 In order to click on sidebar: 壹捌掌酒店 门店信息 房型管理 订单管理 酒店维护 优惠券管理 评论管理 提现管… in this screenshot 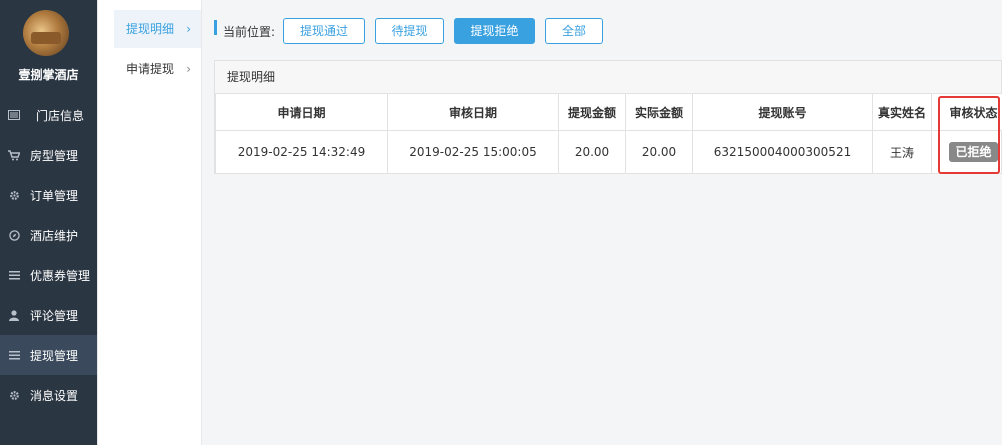, I will do `click(48, 222)`.